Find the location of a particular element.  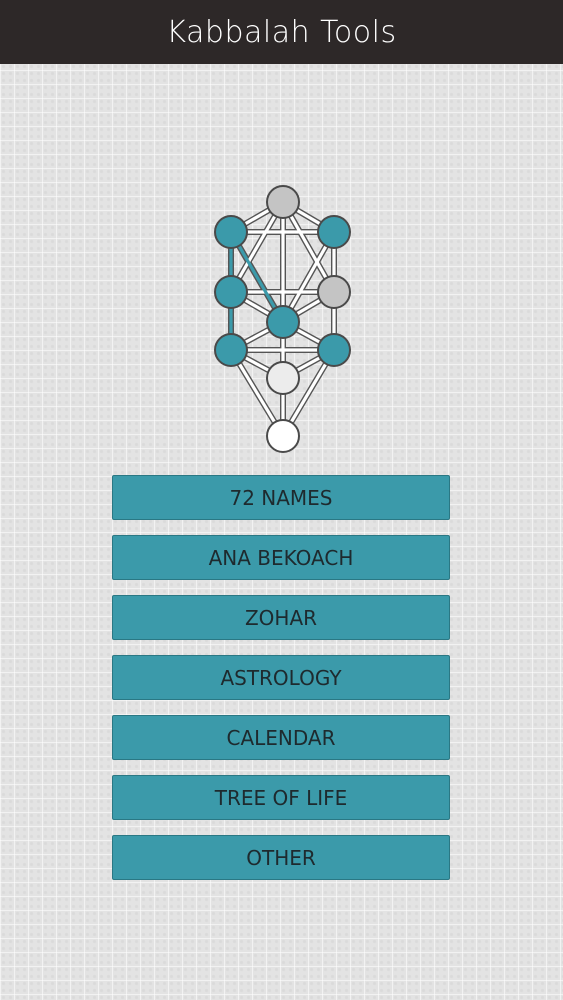

other-button: OTHER is located at coordinates (281, 857).